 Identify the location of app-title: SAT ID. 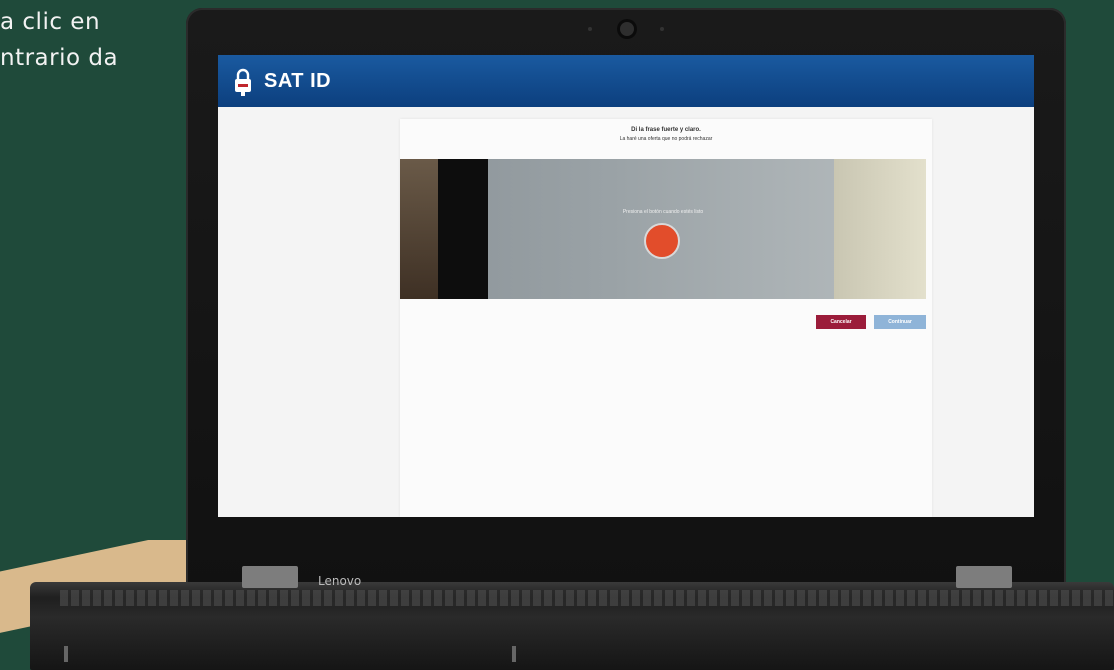
(298, 81).